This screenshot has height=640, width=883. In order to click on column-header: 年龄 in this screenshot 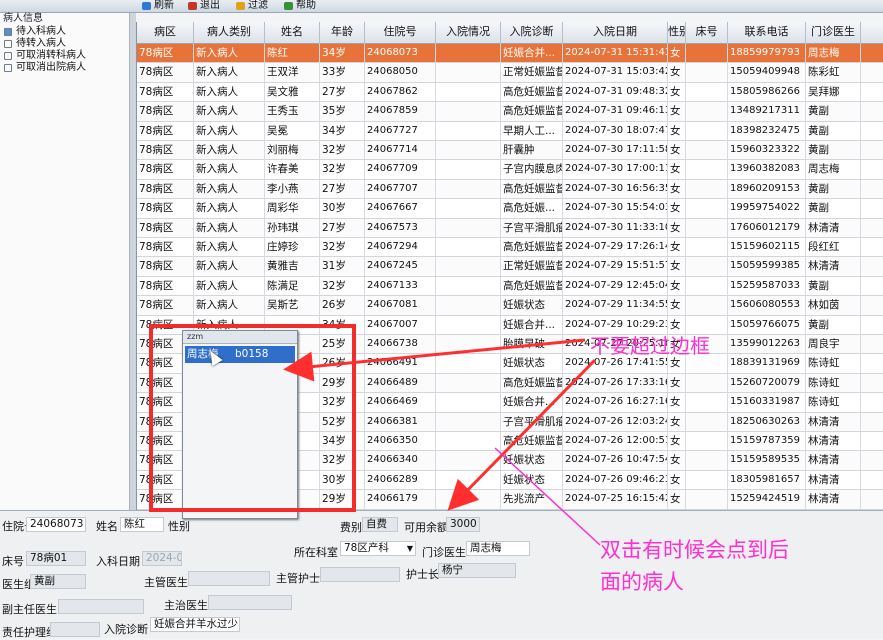, I will do `click(342, 33)`.